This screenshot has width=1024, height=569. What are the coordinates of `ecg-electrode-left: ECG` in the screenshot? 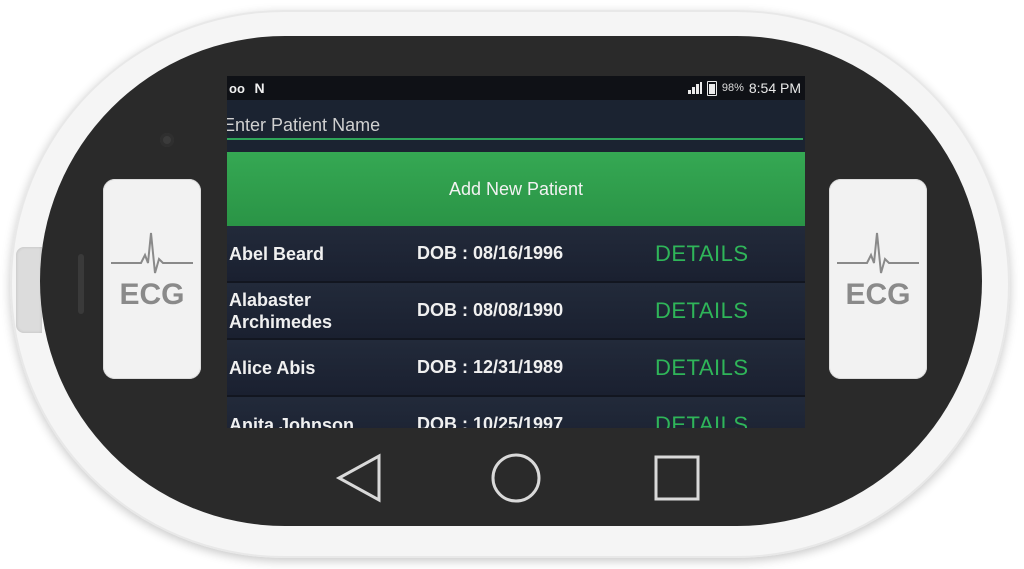 It's located at (152, 279).